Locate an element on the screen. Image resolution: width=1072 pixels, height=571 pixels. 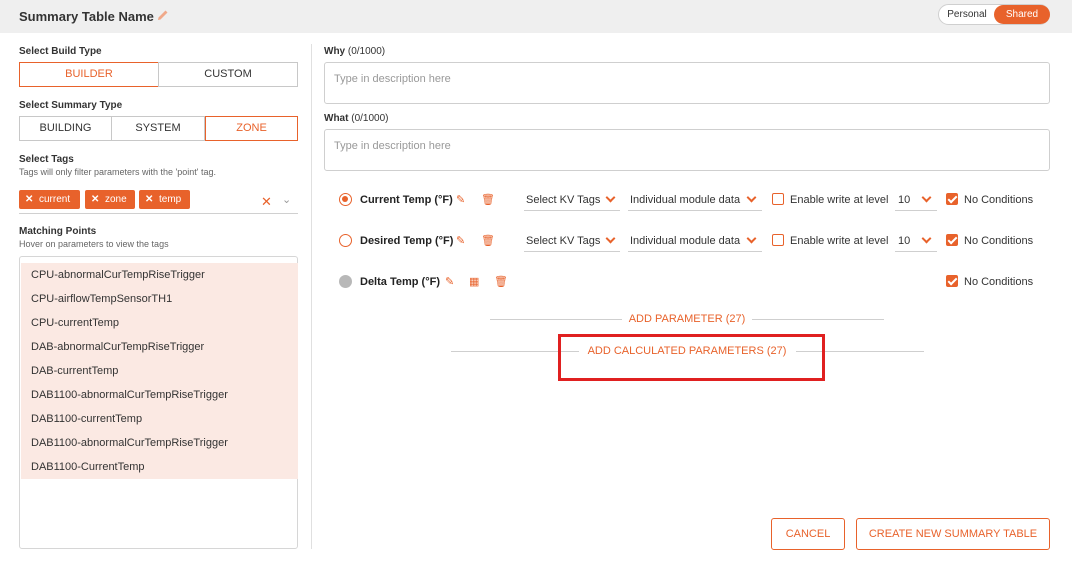
list-item: DAB1100-currentTemp is located at coordinates (159, 419).